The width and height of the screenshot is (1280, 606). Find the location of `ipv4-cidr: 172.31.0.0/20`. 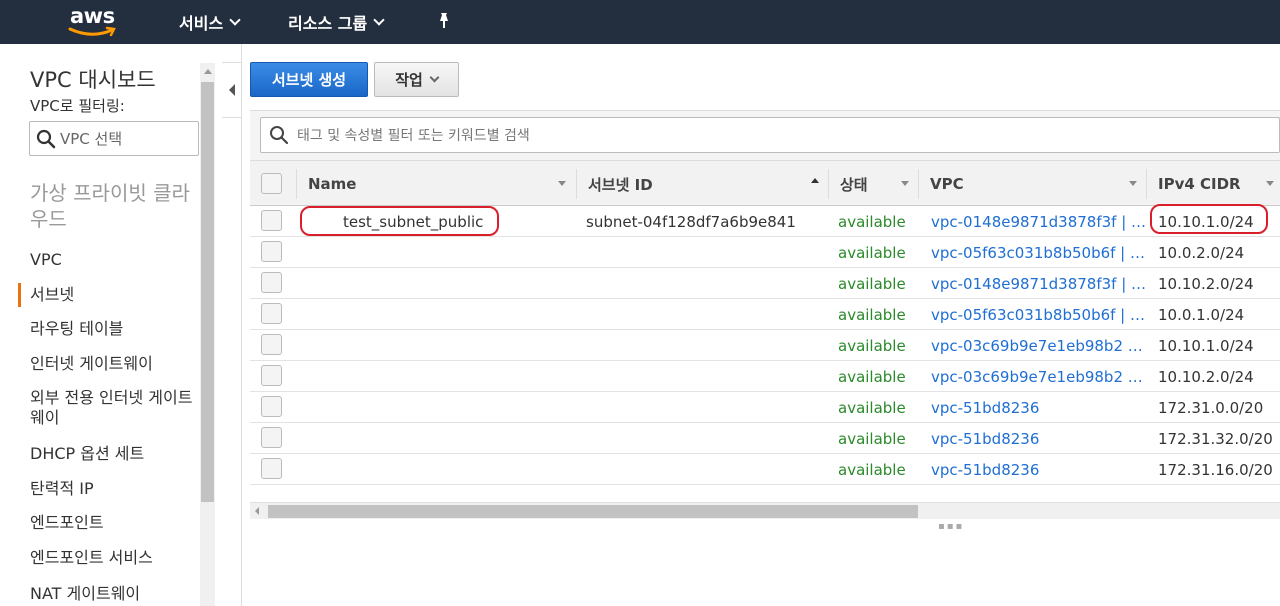

ipv4-cidr: 172.31.0.0/20 is located at coordinates (1211, 407).